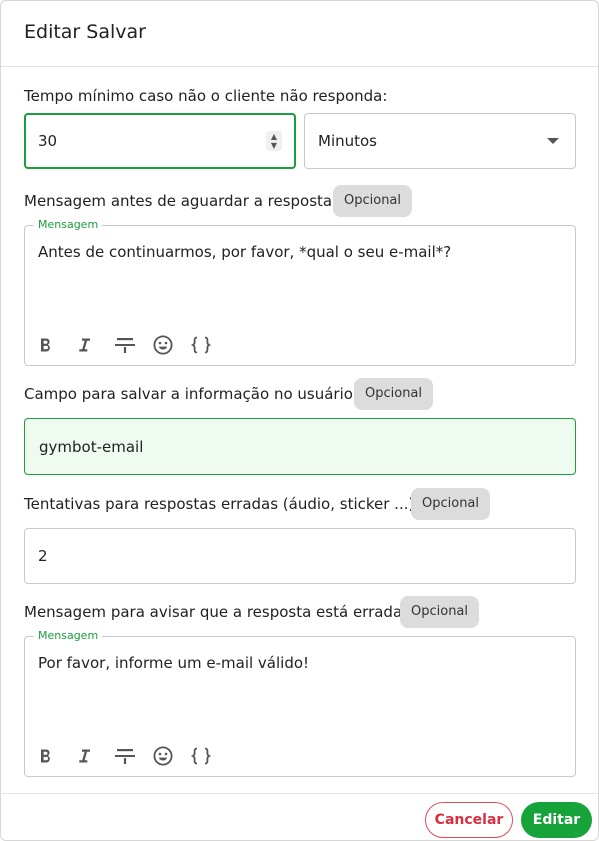  What do you see at coordinates (173, 663) in the screenshot?
I see `wrong-message-text: Por favor, informe um e-mail válido!` at bounding box center [173, 663].